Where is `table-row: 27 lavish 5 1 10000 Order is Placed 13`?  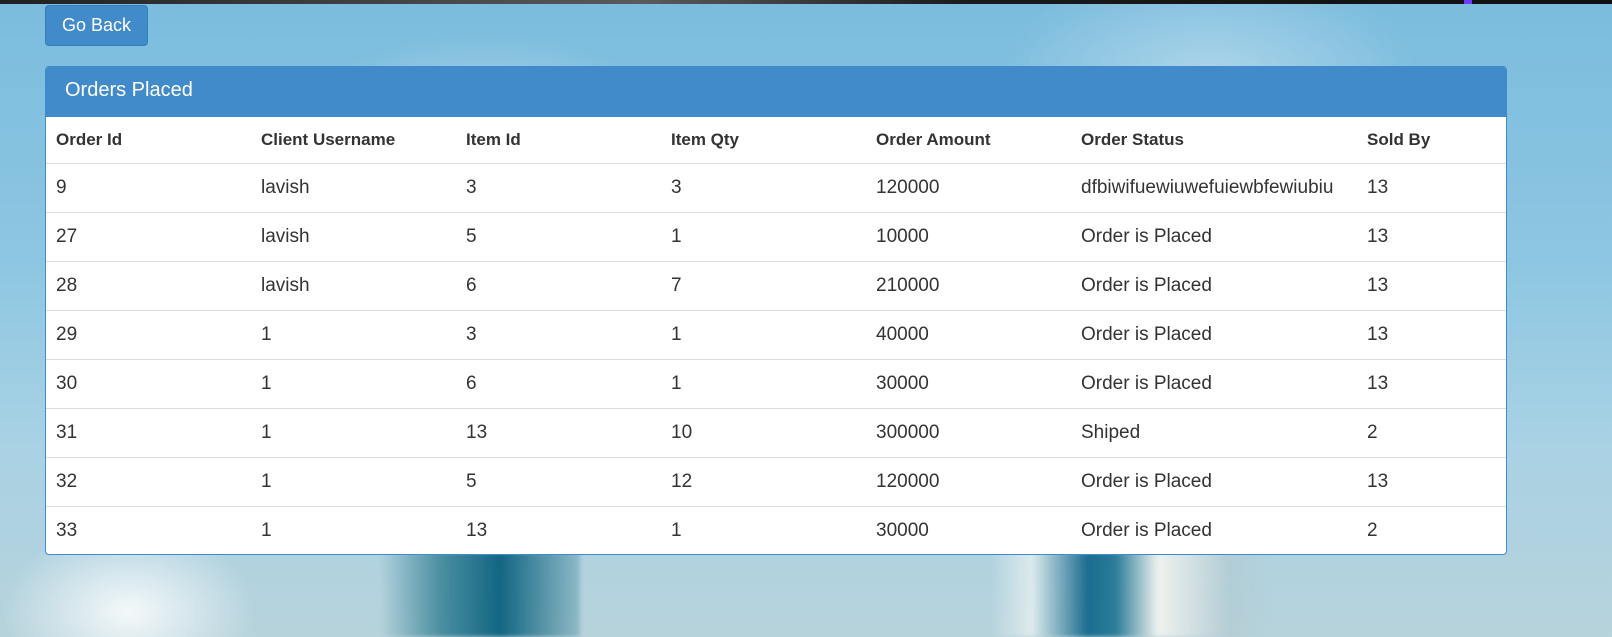
table-row: 27 lavish 5 1 10000 Order is Placed 13 is located at coordinates (776, 237).